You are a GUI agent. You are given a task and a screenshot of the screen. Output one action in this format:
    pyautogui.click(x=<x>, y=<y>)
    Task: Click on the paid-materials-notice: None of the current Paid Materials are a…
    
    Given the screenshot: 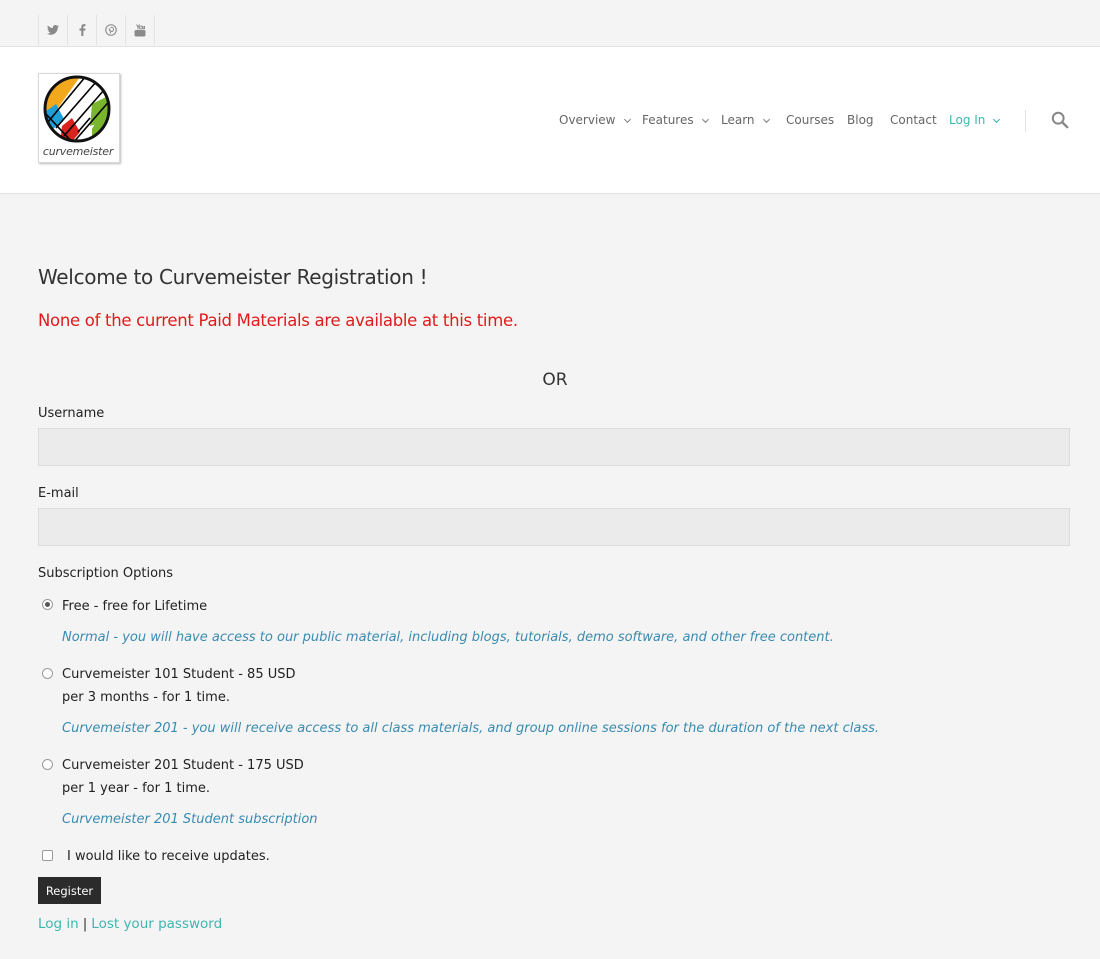 What is the action you would take?
    pyautogui.click(x=278, y=320)
    